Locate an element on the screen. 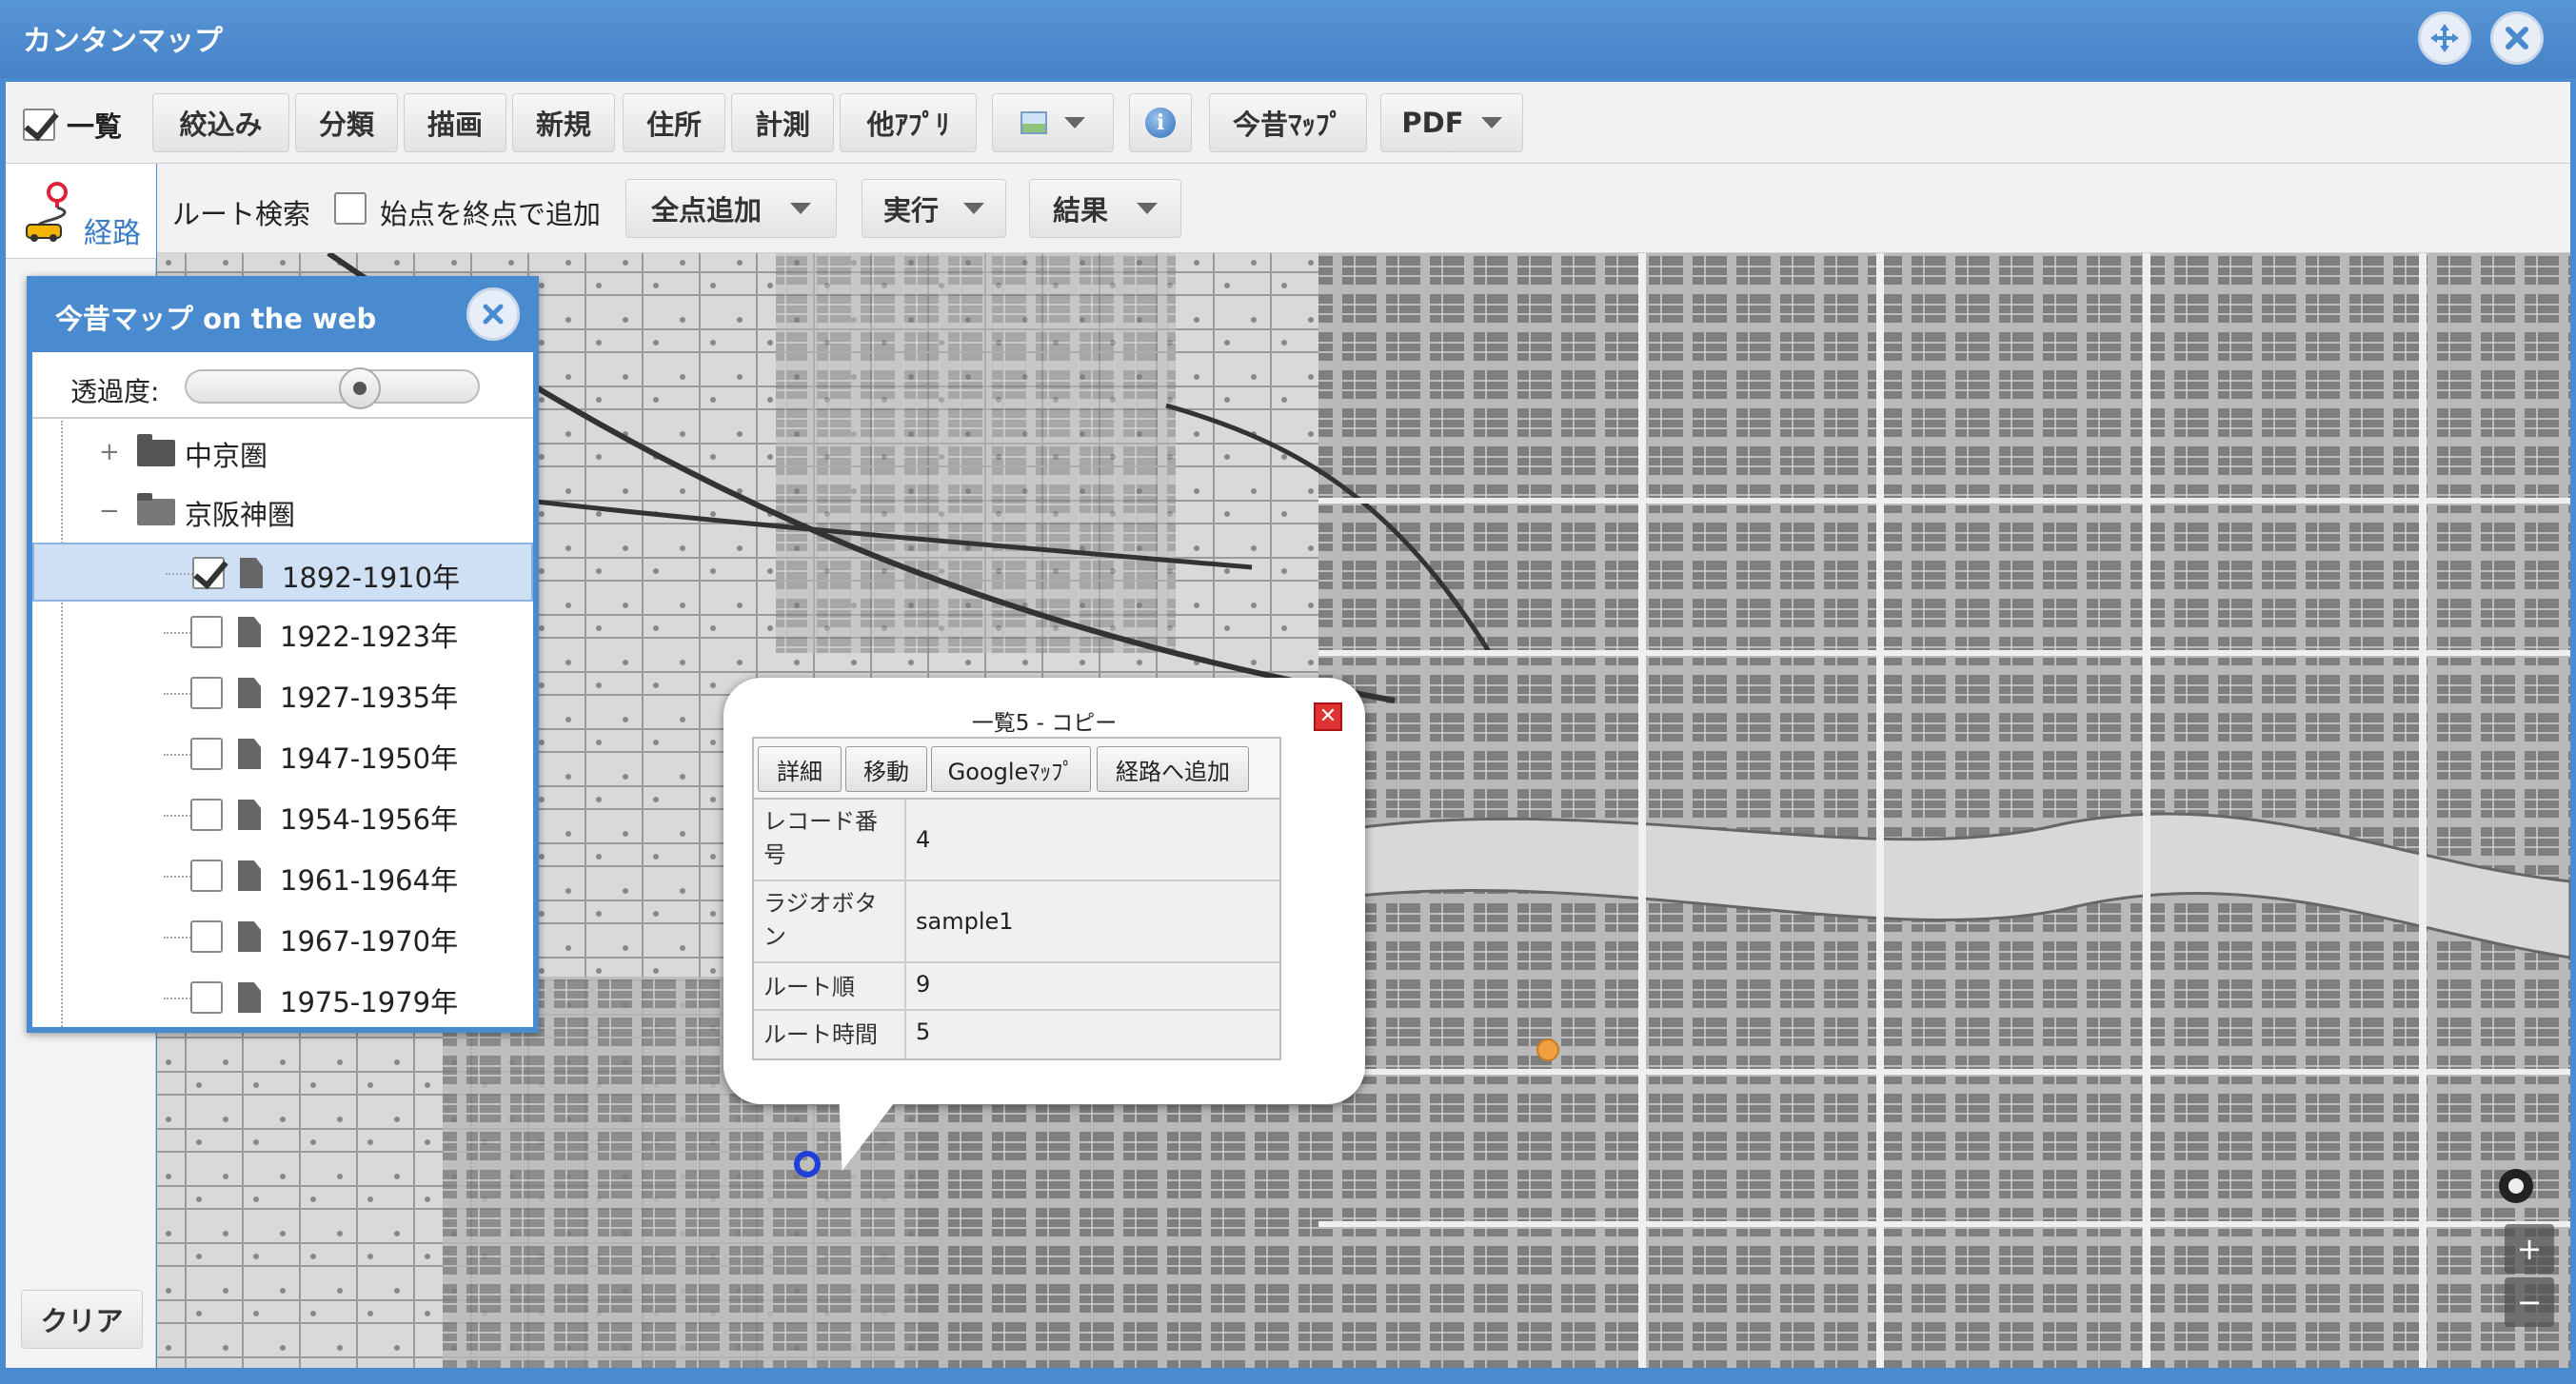 The image size is (2576, 1384). popup-row-radio: ラジオボタン sample1 is located at coordinates (1016, 922).